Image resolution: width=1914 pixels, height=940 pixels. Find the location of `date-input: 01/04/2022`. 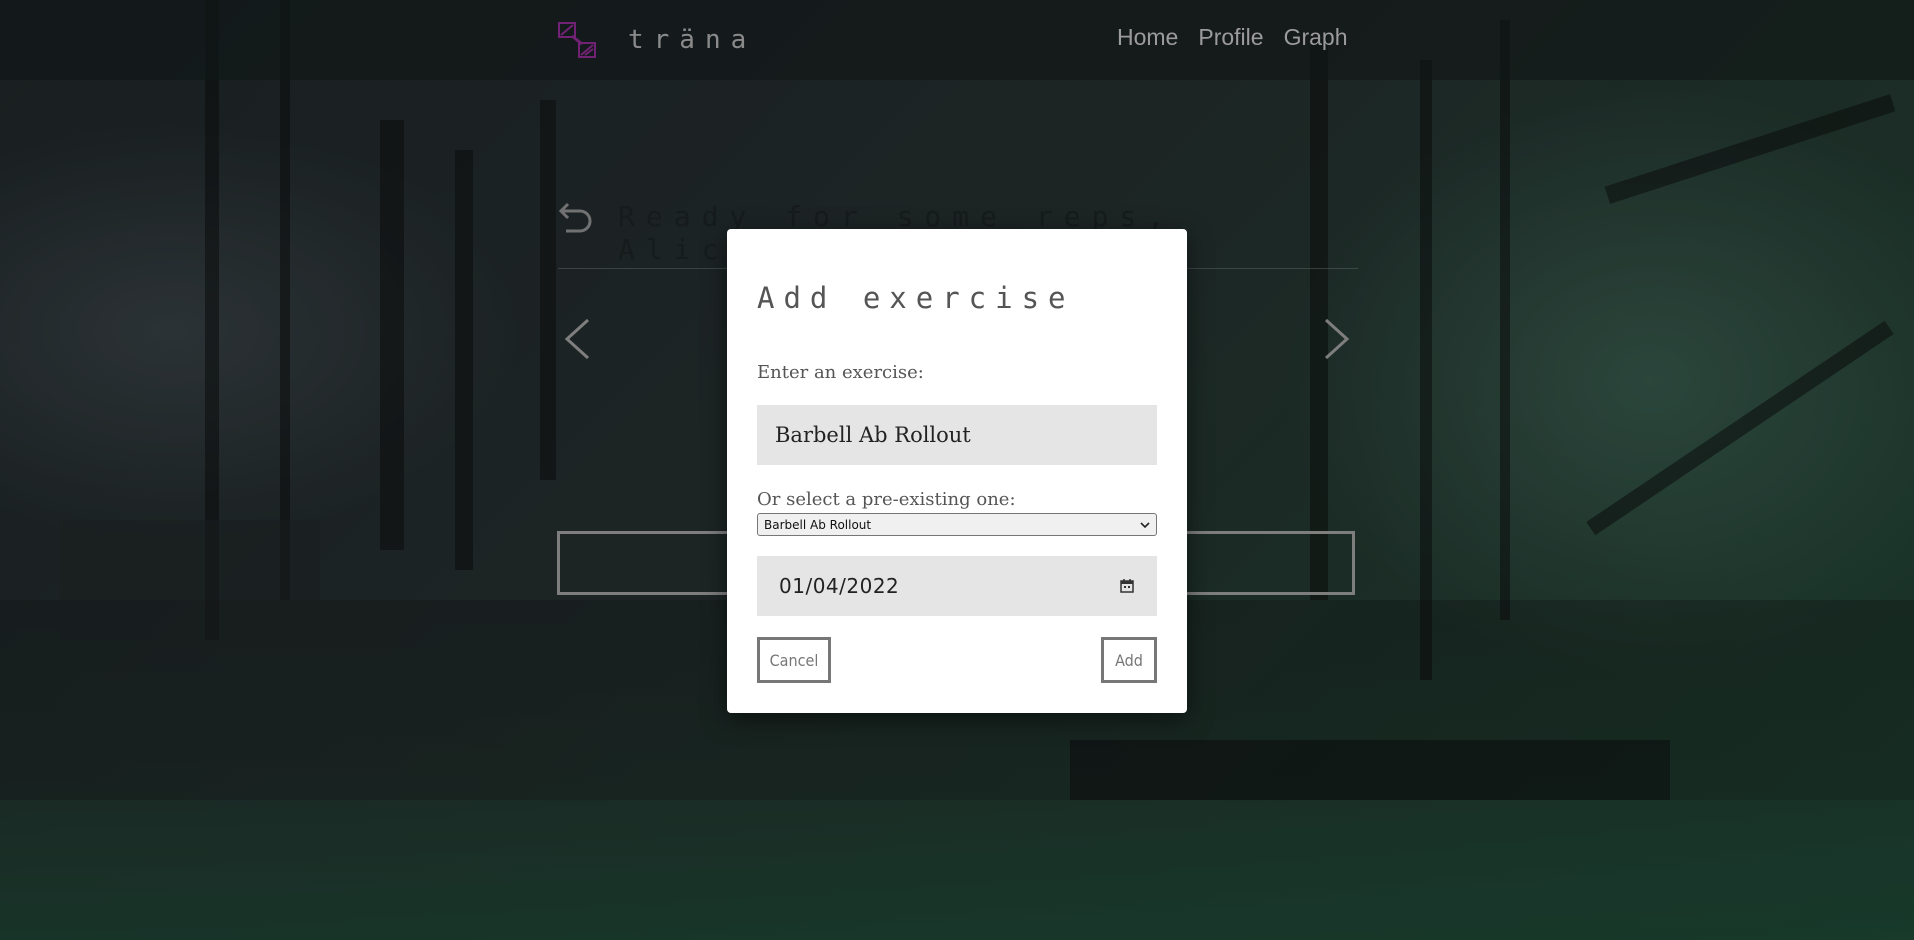

date-input: 01/04/2022 is located at coordinates (957, 586).